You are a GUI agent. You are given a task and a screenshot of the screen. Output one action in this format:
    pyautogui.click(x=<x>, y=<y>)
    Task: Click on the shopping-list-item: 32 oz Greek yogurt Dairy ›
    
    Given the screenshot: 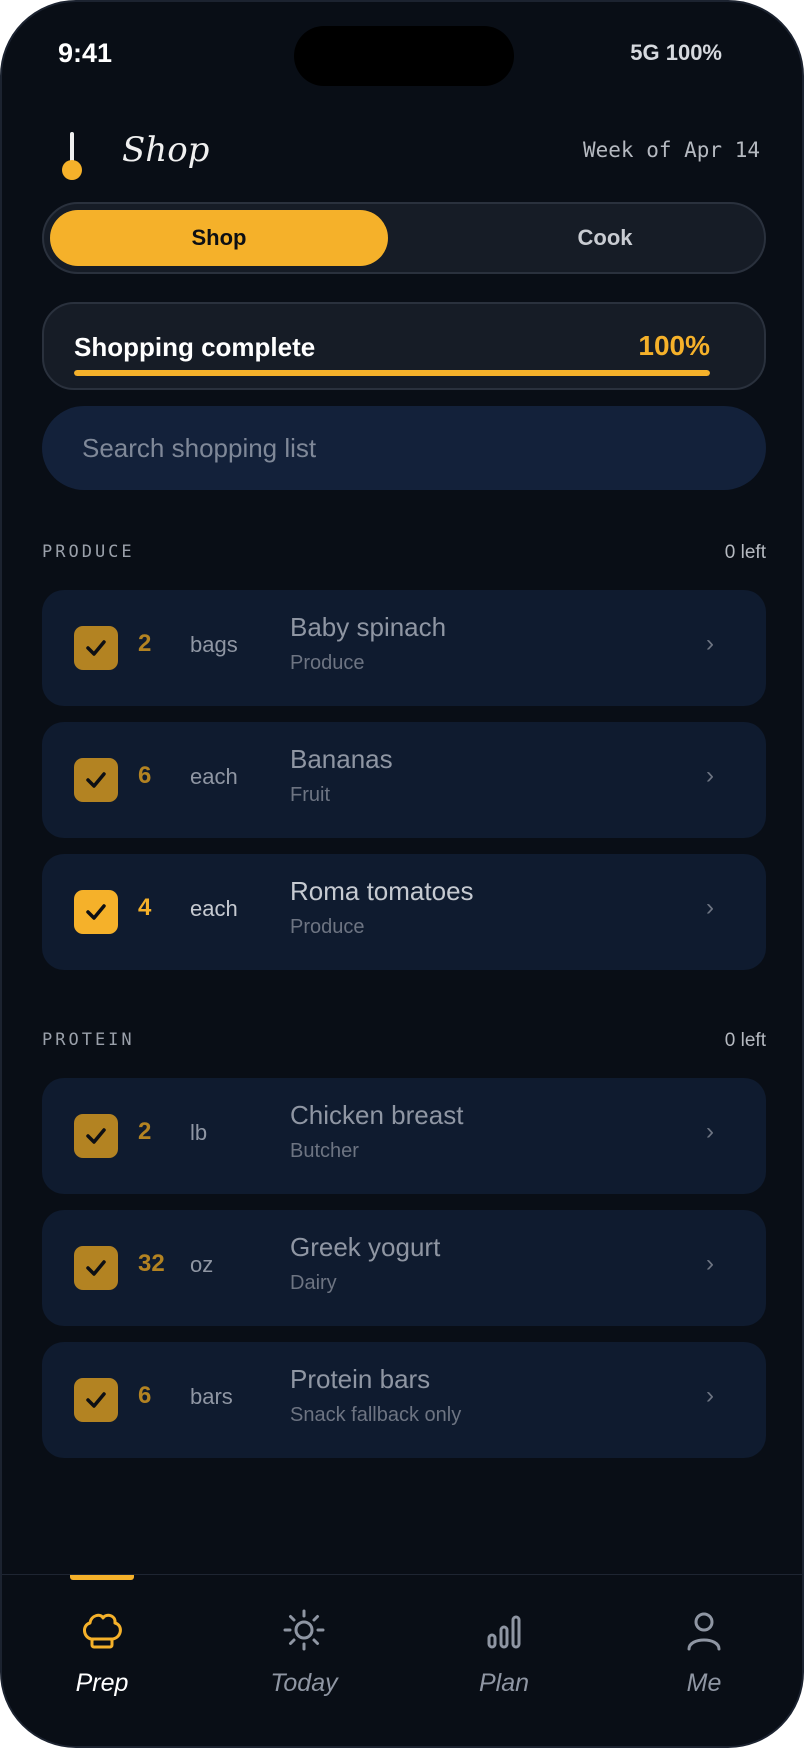 What is the action you would take?
    pyautogui.click(x=404, y=1268)
    